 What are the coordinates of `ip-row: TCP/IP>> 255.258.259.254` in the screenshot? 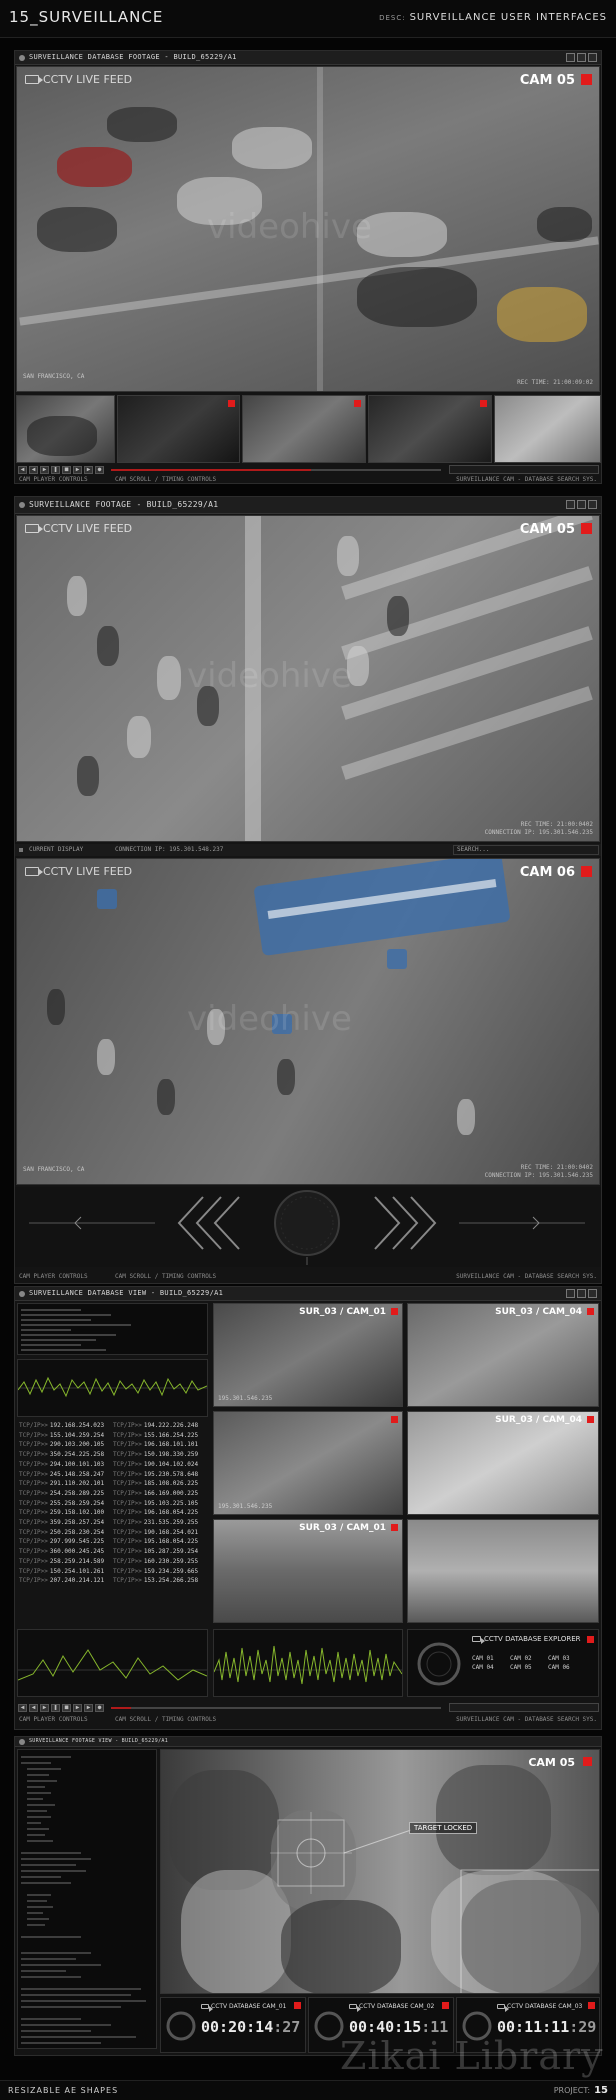 It's located at (62, 1503).